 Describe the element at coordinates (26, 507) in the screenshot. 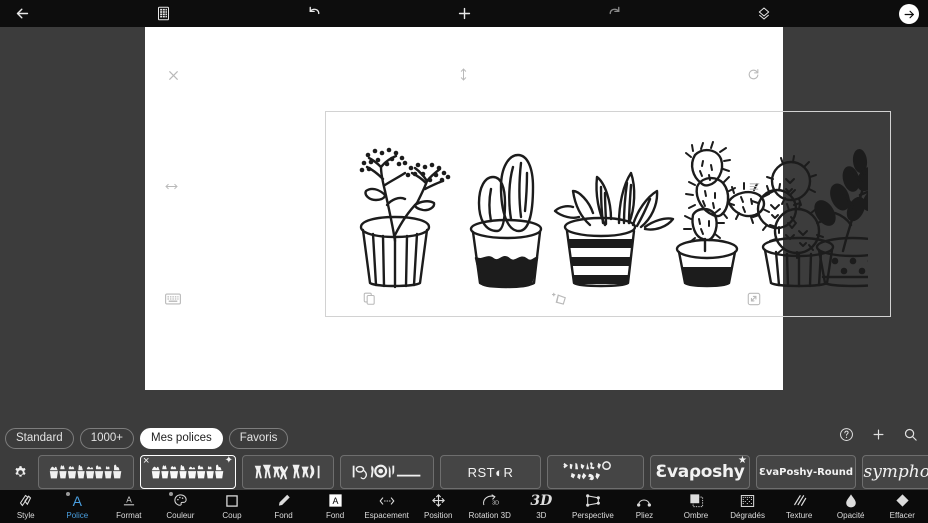

I see `tool-style: Style` at that location.